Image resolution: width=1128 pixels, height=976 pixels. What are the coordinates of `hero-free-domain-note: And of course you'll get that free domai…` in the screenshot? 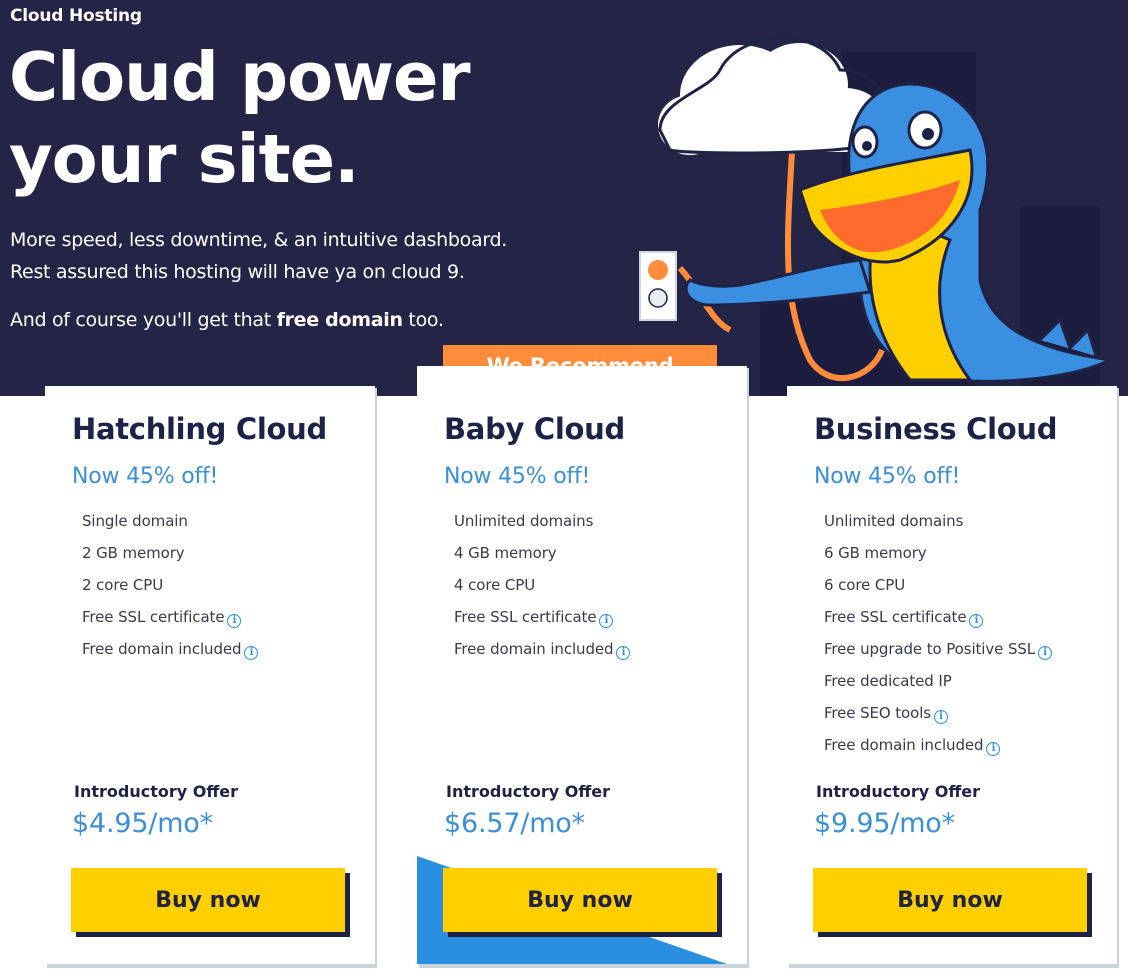 It's located at (227, 320).